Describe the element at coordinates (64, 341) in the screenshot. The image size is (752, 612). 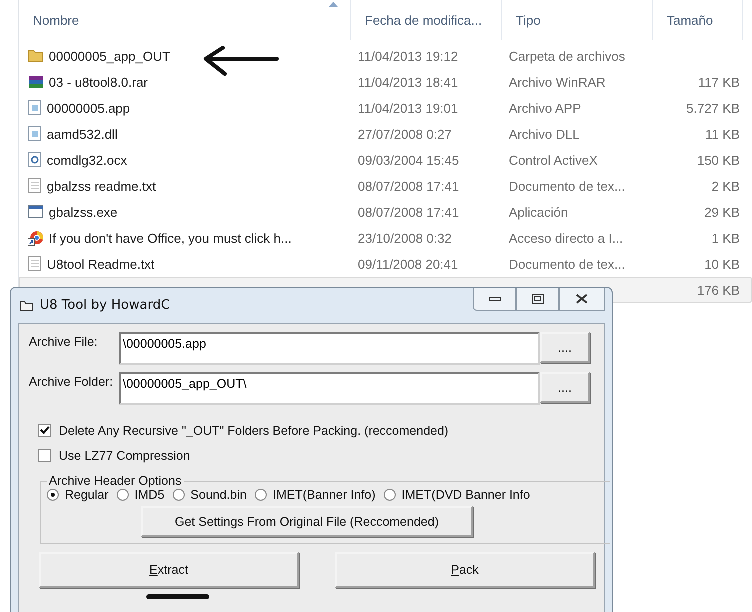
I see `field-label: Archive File:` at that location.